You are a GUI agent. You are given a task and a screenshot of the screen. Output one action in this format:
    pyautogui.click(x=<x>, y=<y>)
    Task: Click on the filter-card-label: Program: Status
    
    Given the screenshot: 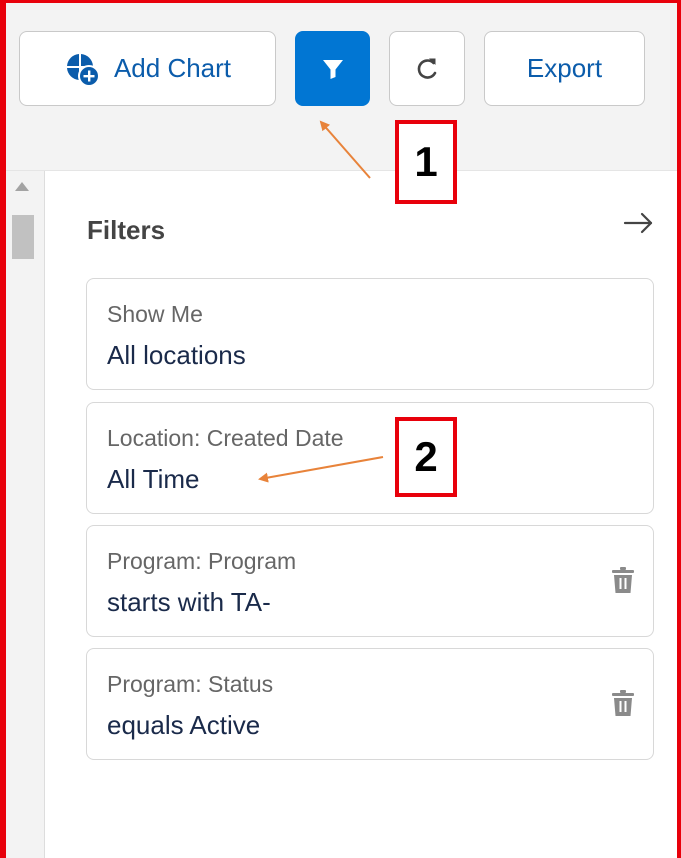 What is the action you would take?
    pyautogui.click(x=190, y=684)
    